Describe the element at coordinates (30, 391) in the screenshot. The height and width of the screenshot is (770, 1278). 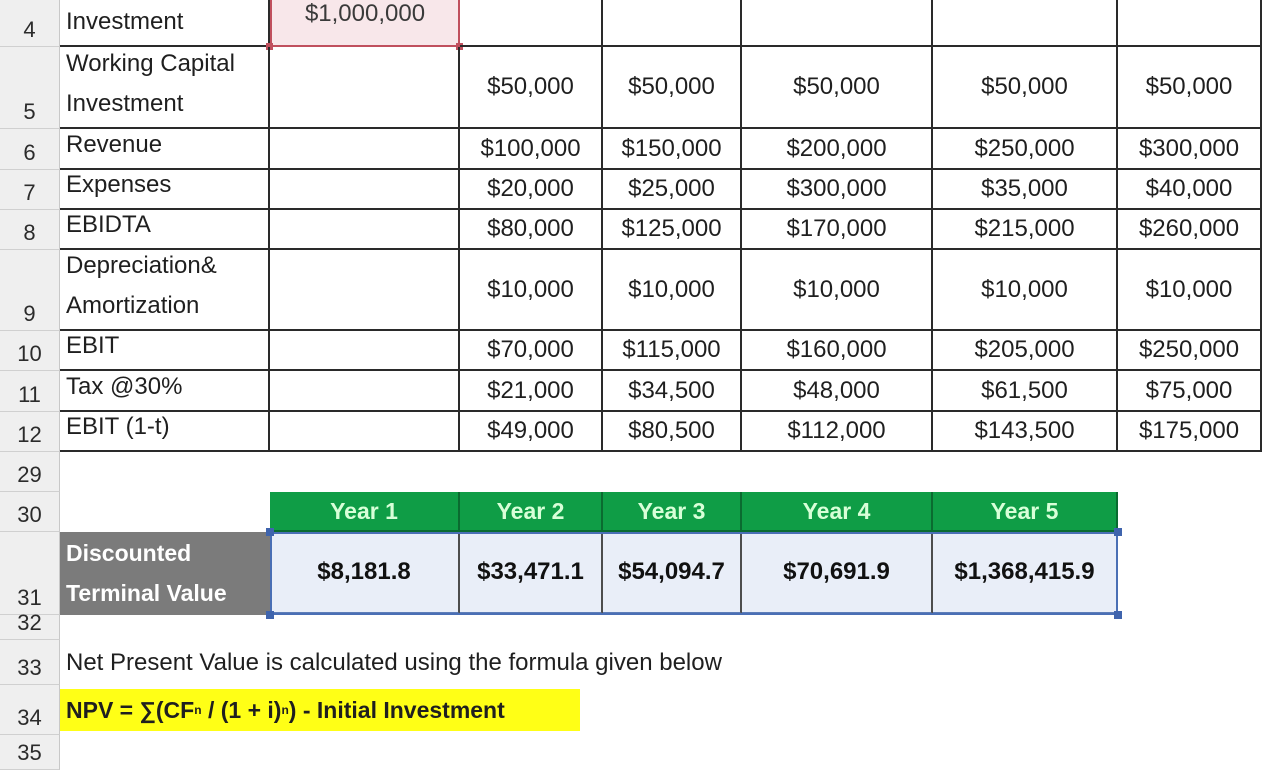
I see `row-header-11: 11` at that location.